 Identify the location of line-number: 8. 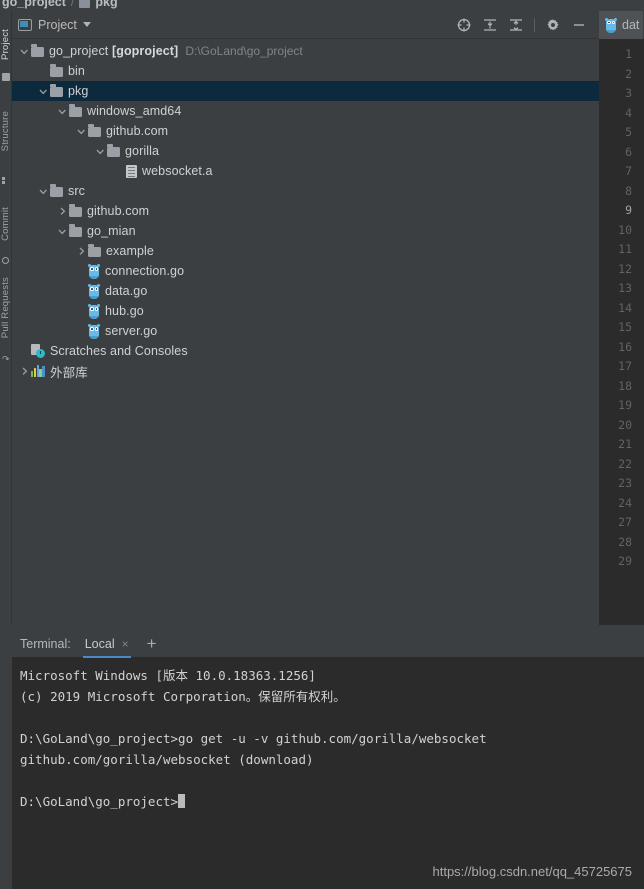
(628, 190).